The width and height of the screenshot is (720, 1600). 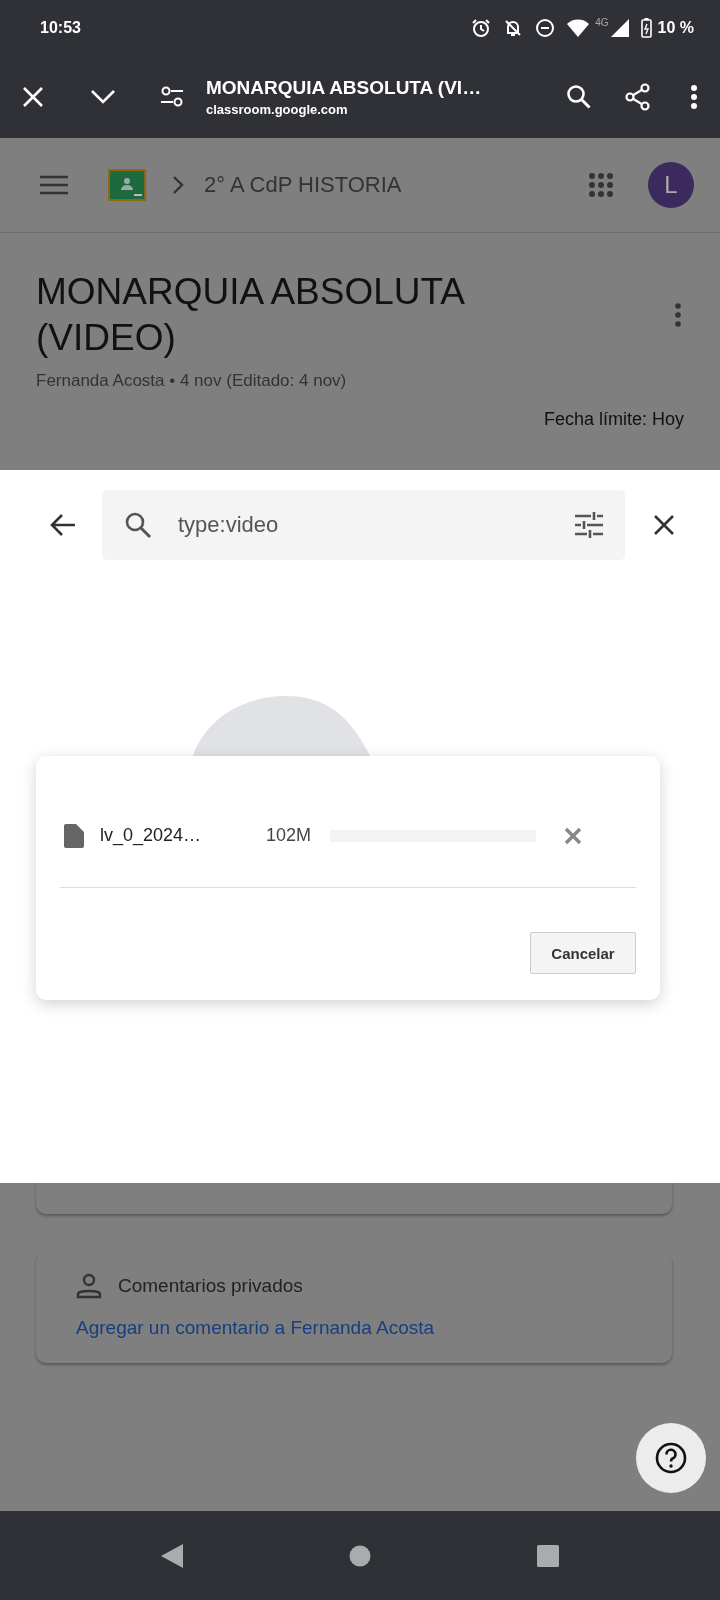 I want to click on battery-percent: 10 %, so click(x=675, y=27).